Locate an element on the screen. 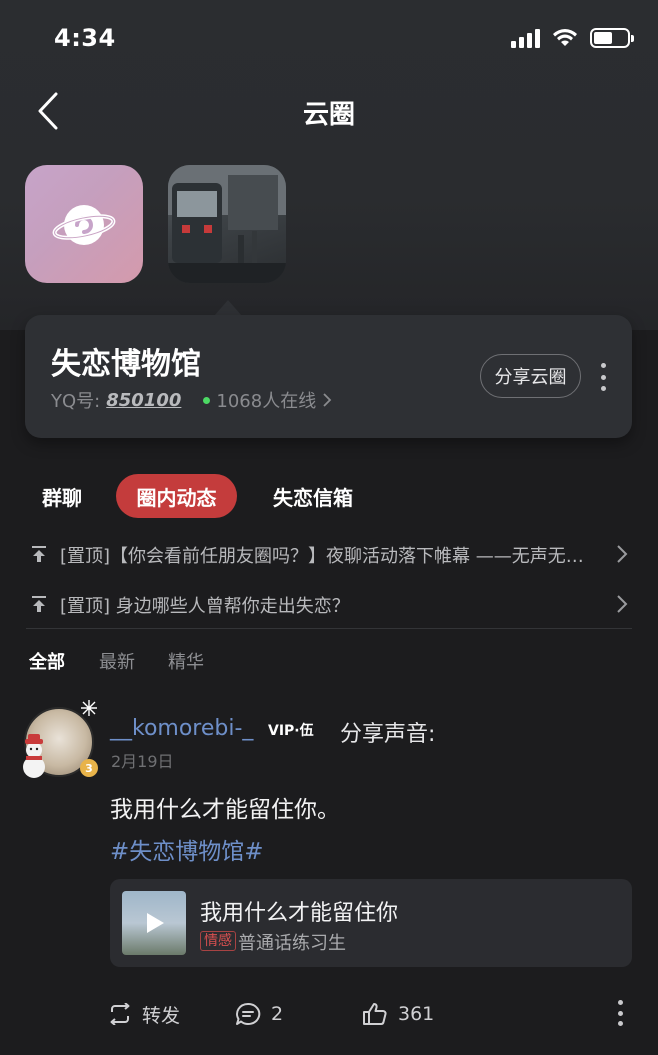 This screenshot has height=1055, width=658. tab-group-chat: 群聊 is located at coordinates (62, 496).